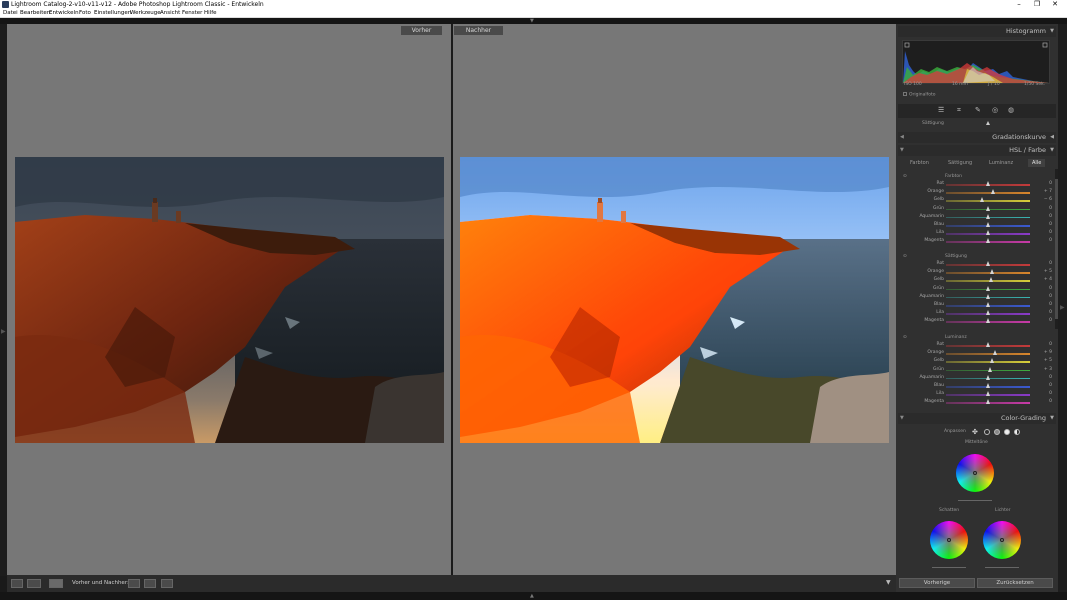 The width and height of the screenshot is (1067, 600). Describe the element at coordinates (167, 583) in the screenshot. I see `swap-before-after-button` at that location.